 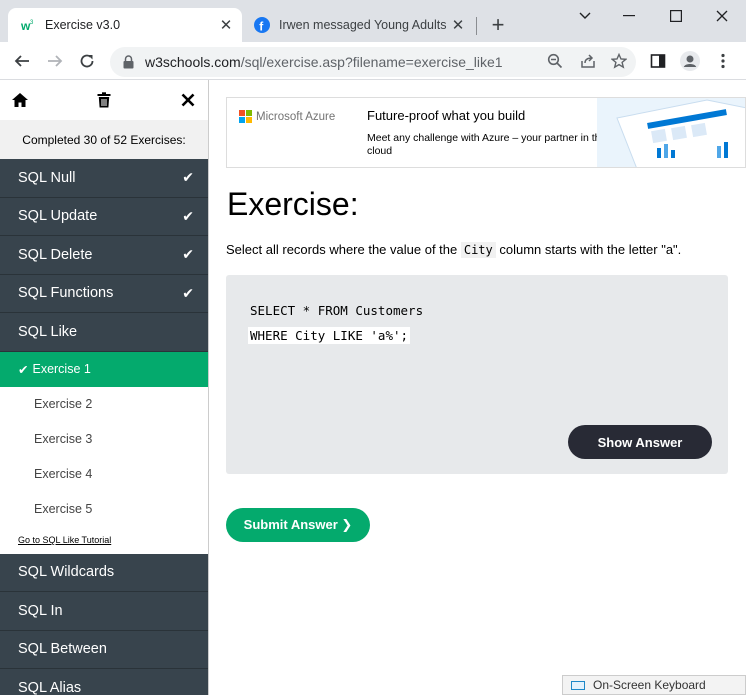 I want to click on topic-sql-functions: SQL Functions ✔, so click(x=104, y=293).